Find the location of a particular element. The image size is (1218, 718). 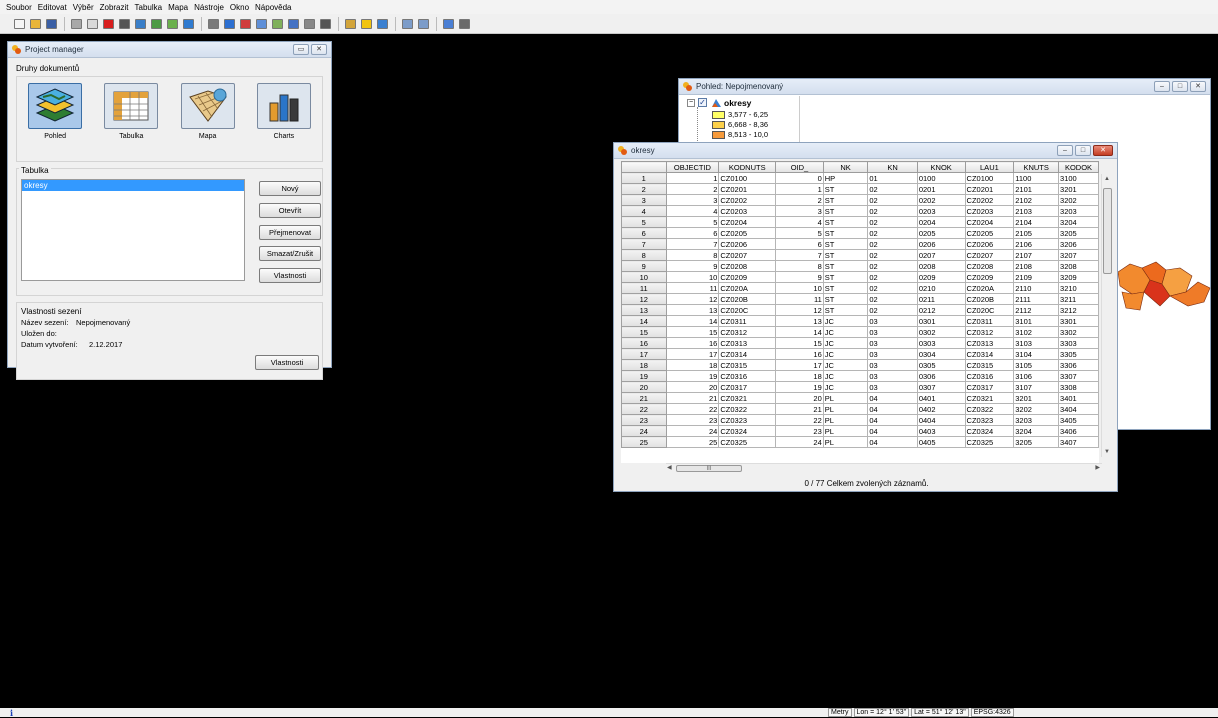

table-row: 24 24 CZ0324 23 PL 04 0403 CZ0324 3204 3406 is located at coordinates (860, 431).